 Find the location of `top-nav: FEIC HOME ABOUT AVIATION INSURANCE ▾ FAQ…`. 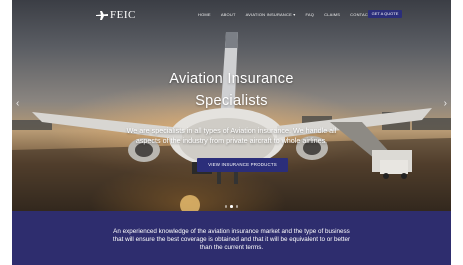

top-nav: FEIC HOME ABOUT AVIATION INSURANCE ▾ FAQ… is located at coordinates (231, 16).